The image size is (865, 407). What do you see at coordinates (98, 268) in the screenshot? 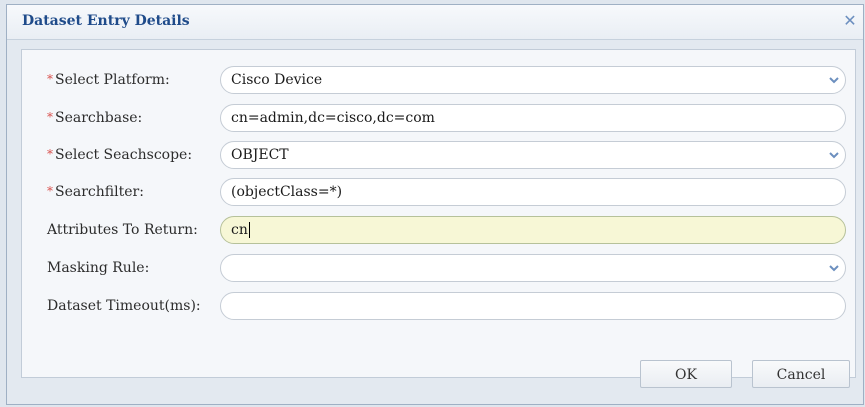
I see `masking-rule-label: Masking Rule:` at bounding box center [98, 268].